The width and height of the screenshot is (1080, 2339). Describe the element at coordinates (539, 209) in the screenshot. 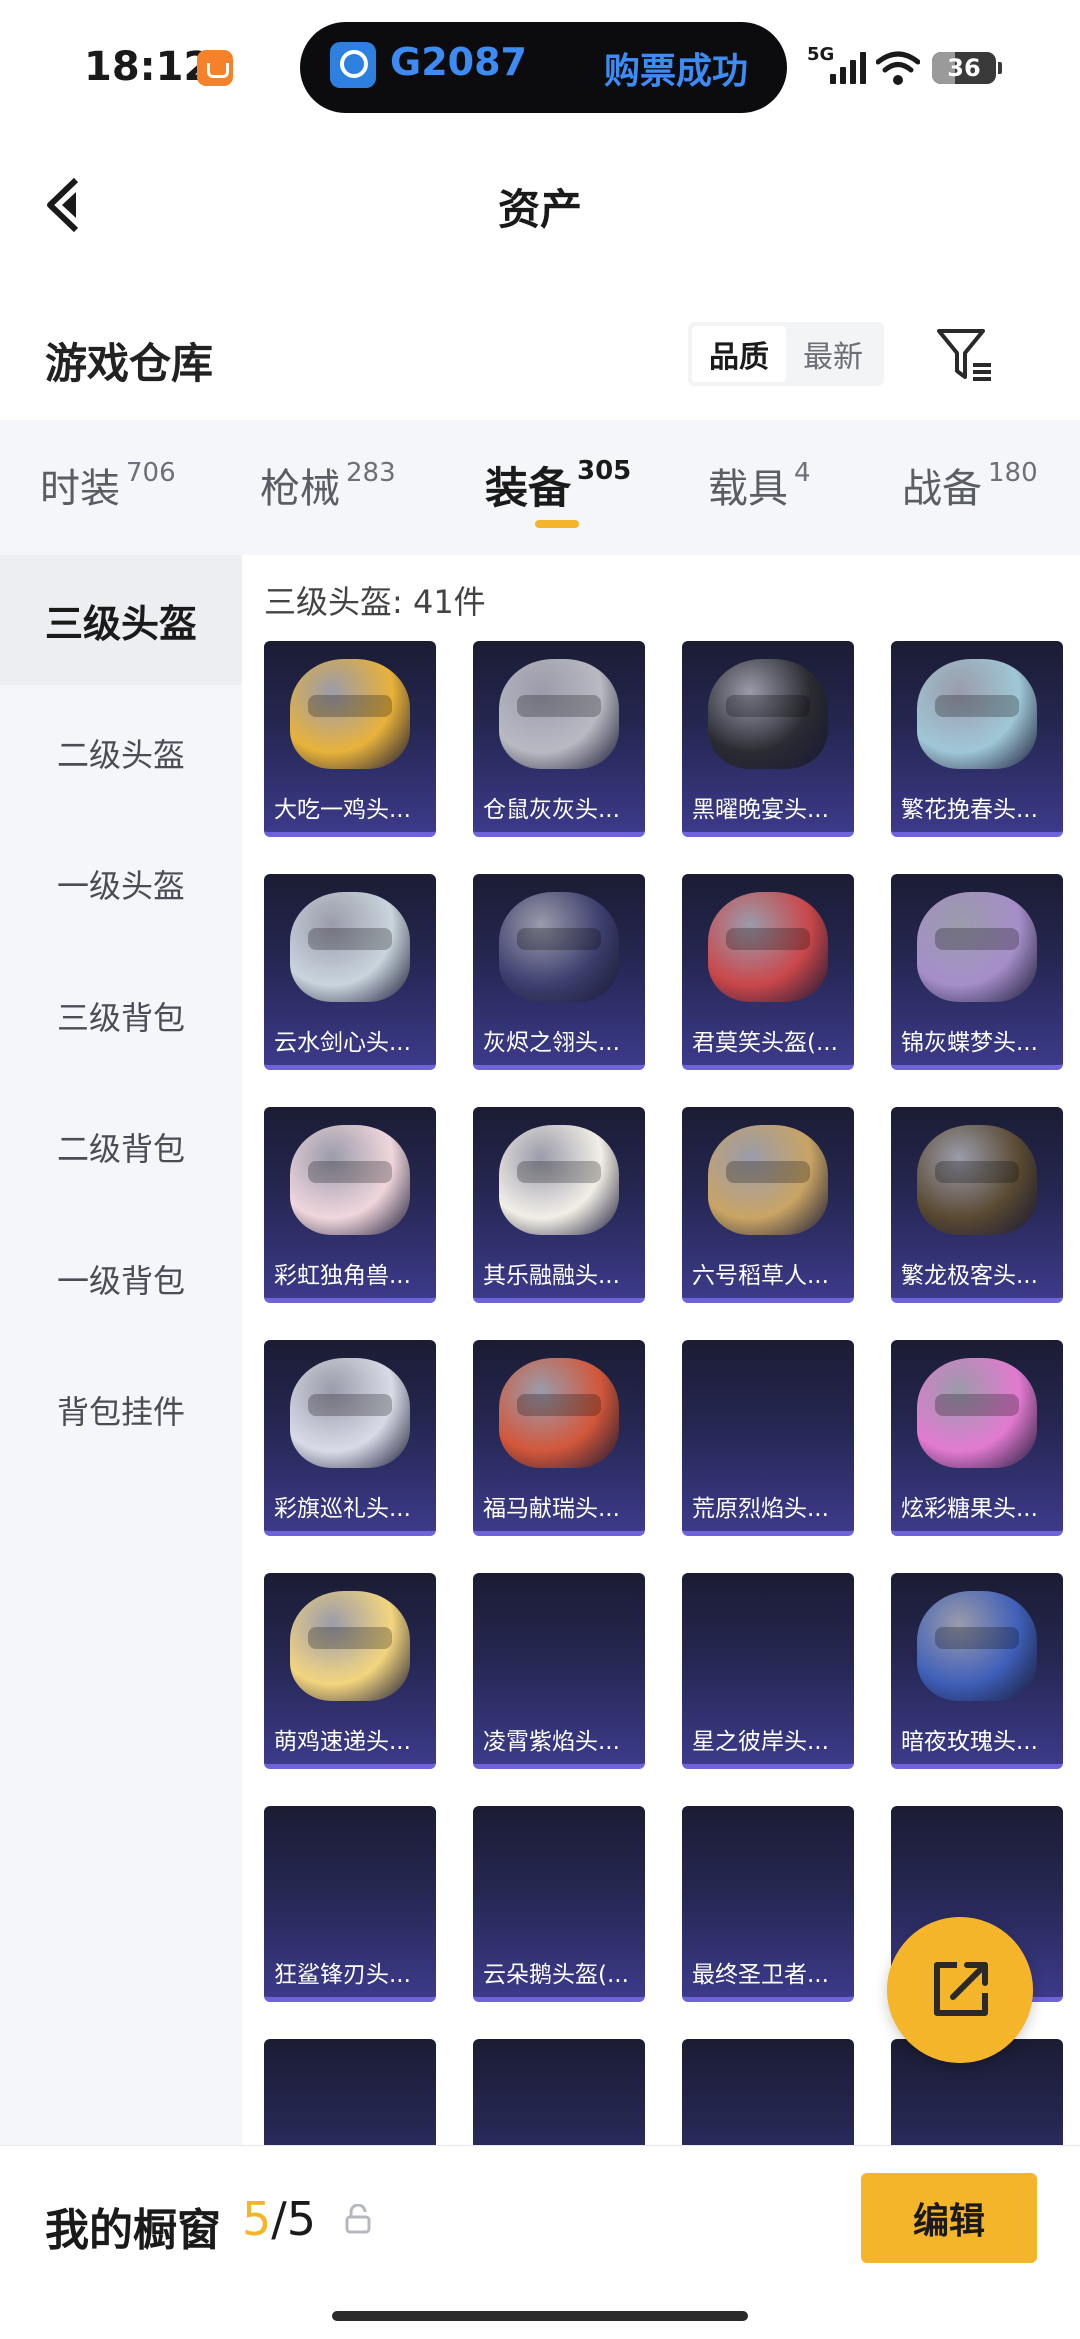

I see `page-title: 资产` at that location.